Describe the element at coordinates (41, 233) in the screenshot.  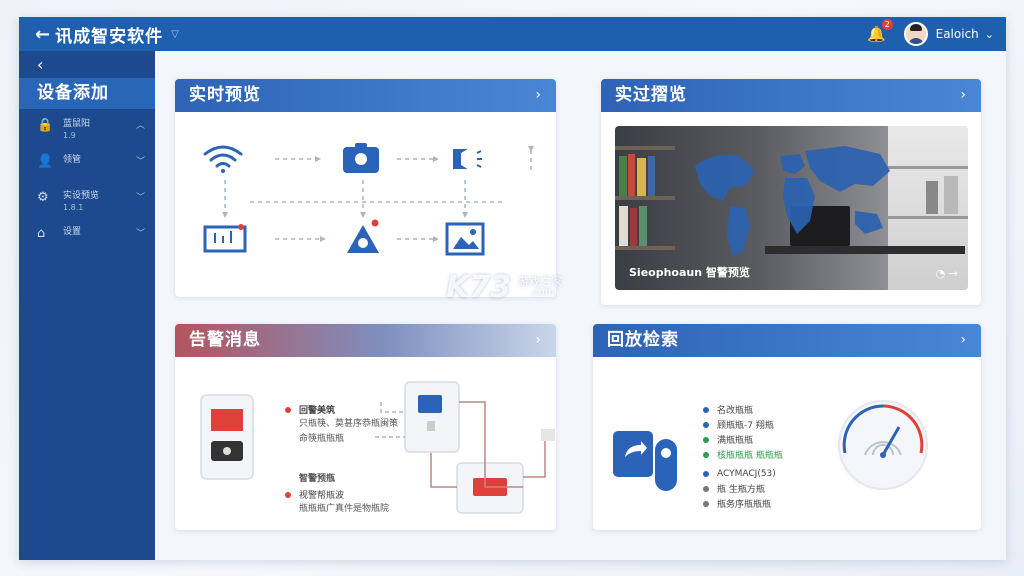
I see `home-icon: ⌂` at that location.